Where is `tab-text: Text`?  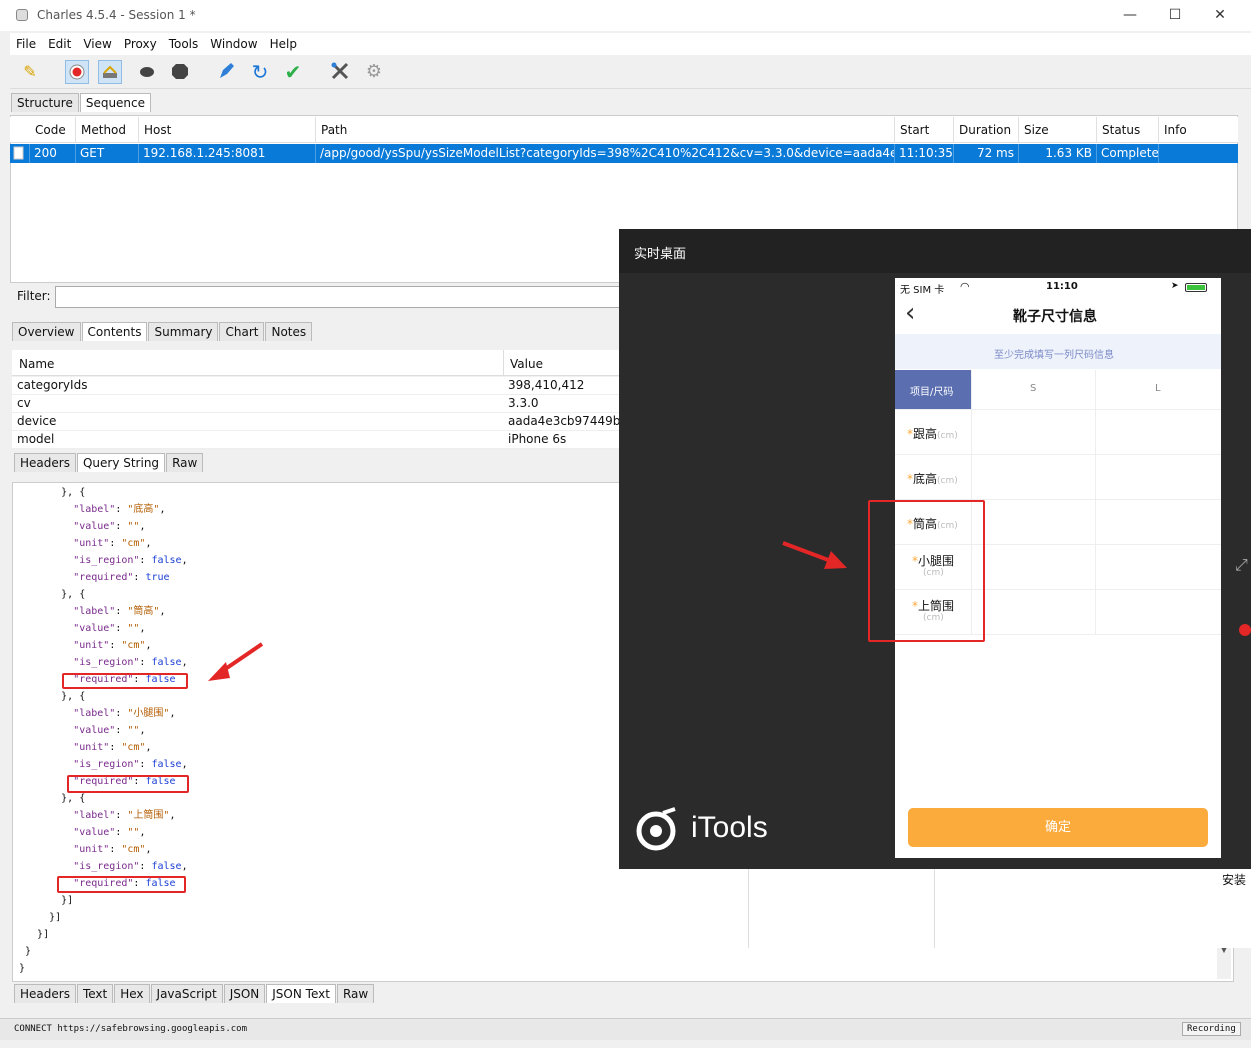
tab-text: Text is located at coordinates (95, 993).